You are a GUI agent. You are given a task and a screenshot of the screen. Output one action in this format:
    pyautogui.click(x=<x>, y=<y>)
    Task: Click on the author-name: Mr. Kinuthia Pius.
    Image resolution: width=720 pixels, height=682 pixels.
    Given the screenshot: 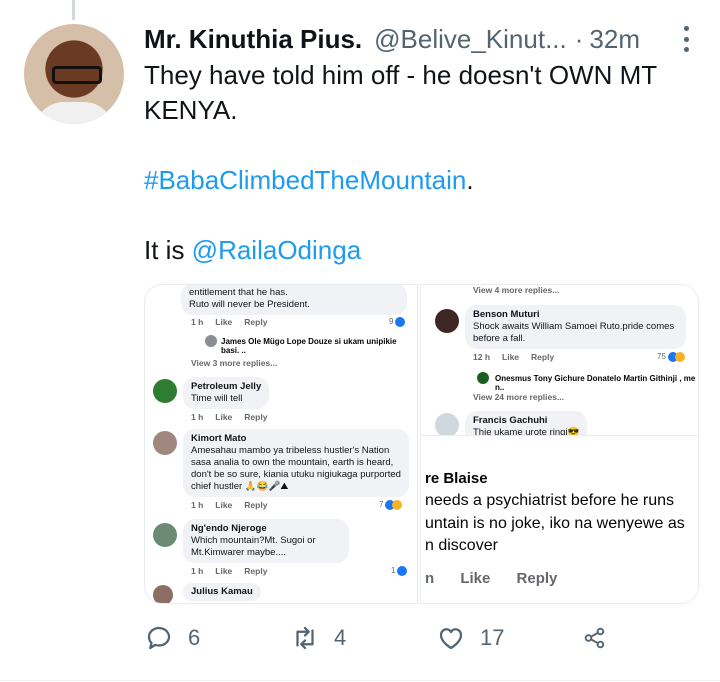 What is the action you would take?
    pyautogui.click(x=253, y=39)
    